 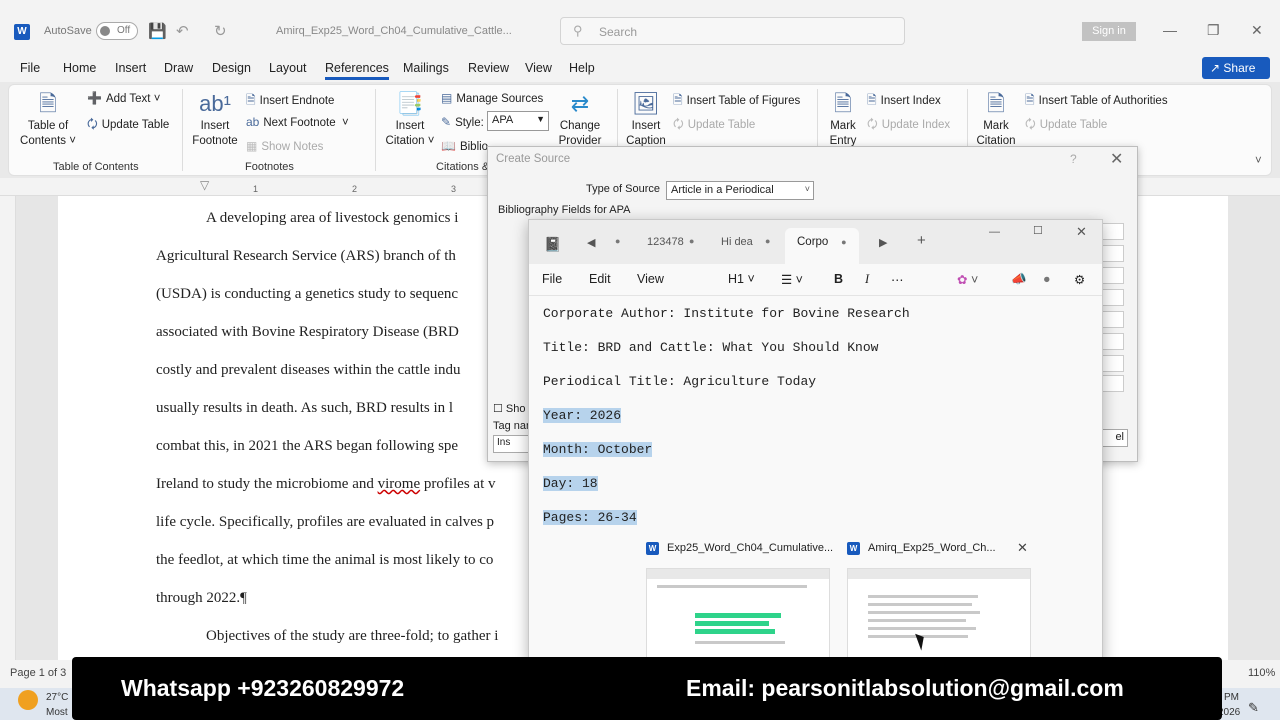 What do you see at coordinates (130, 68) in the screenshot?
I see `tab-insert: Insert` at bounding box center [130, 68].